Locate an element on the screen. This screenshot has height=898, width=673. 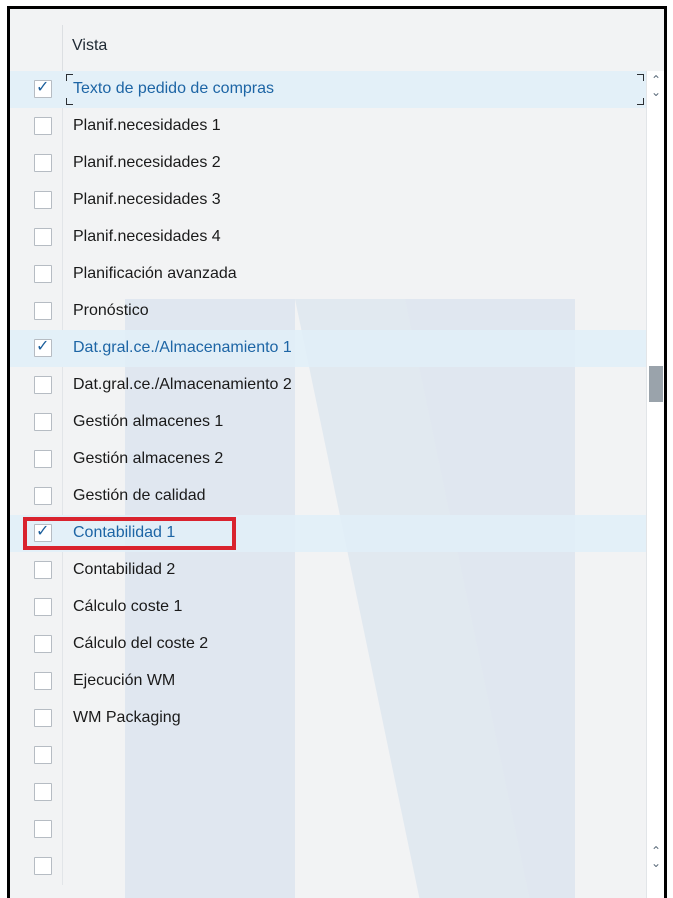
table-row: Gestión de calidad is located at coordinates (331, 496).